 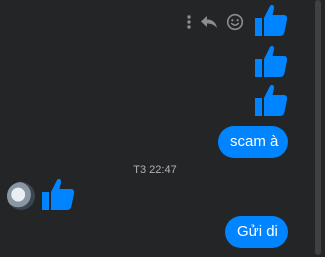 I want to click on message-timestamp: T3 22:47, so click(x=155, y=170).